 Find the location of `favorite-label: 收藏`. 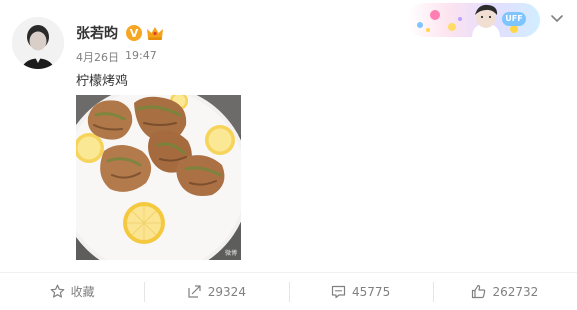

favorite-label: 收藏 is located at coordinates (82, 292).